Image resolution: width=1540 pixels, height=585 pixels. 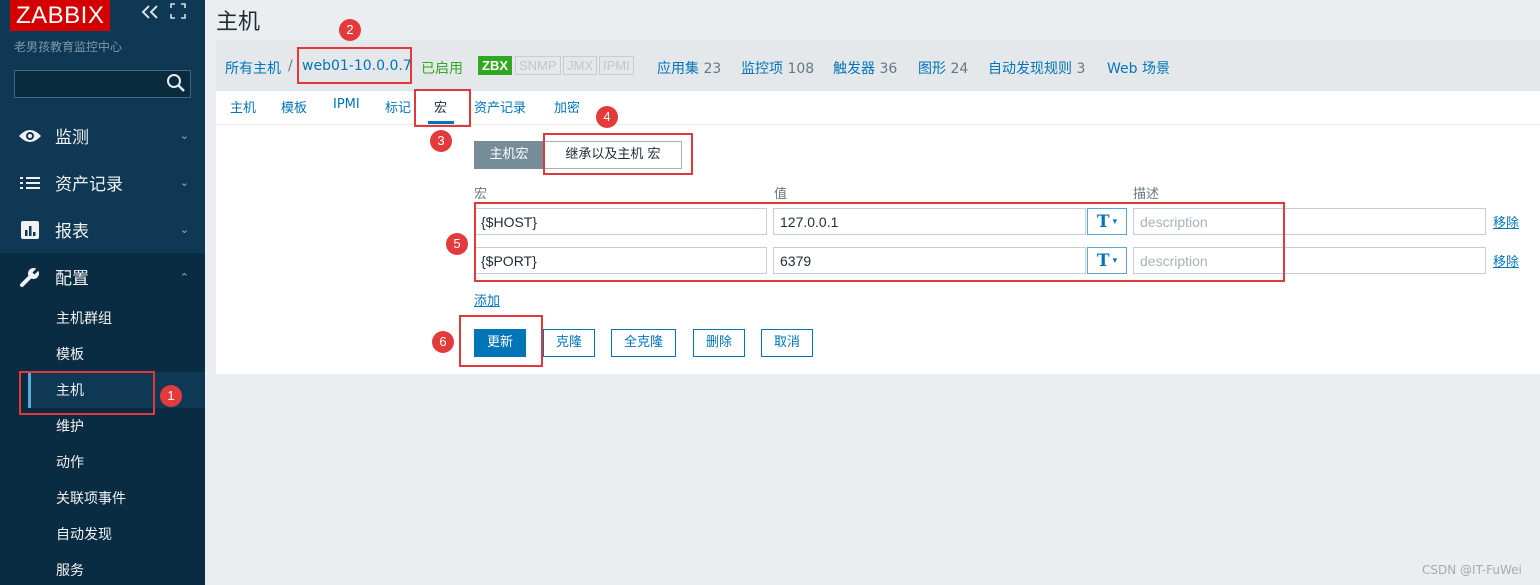 What do you see at coordinates (443, 342) in the screenshot?
I see `annotation-number: 6` at bounding box center [443, 342].